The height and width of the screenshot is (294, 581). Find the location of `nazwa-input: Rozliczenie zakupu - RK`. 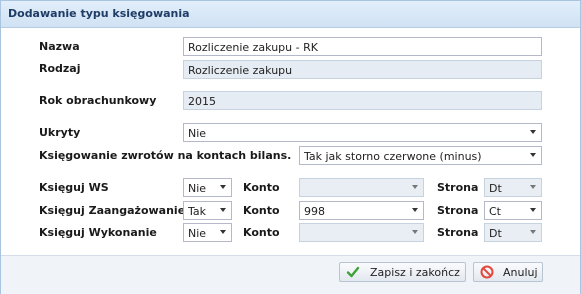

nazwa-input: Rozliczenie zakupu - RK is located at coordinates (362, 46).